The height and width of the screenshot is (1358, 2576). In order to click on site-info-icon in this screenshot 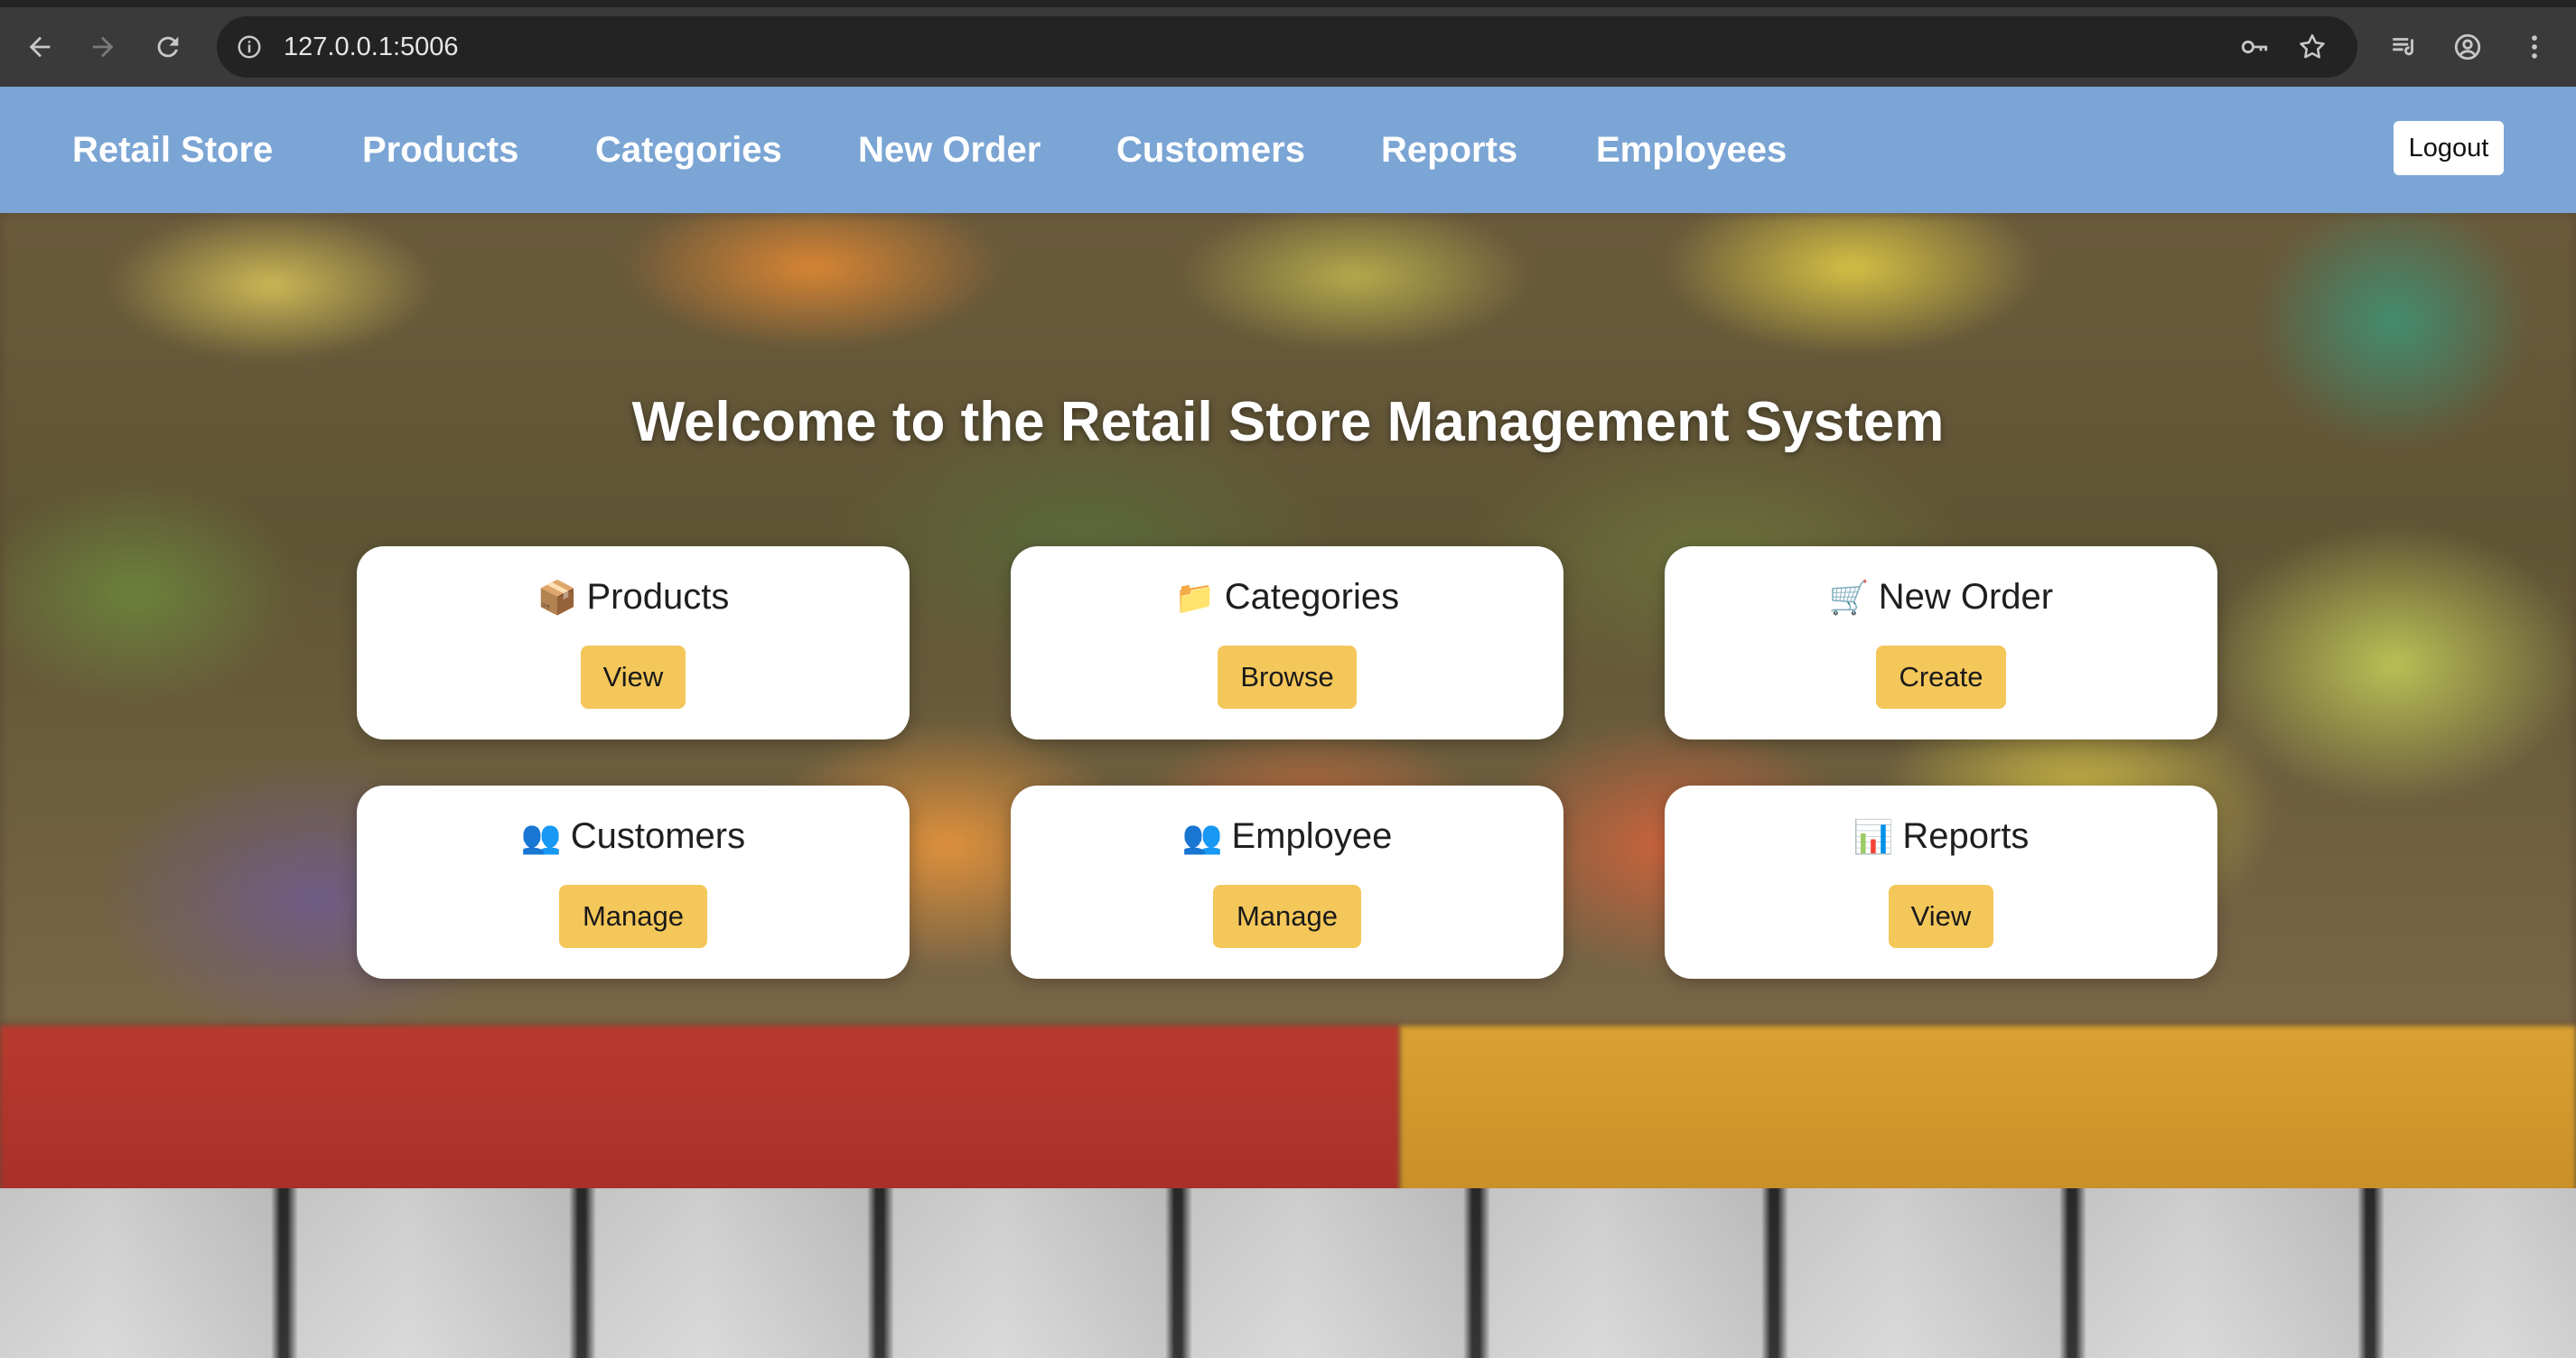, I will do `click(249, 47)`.